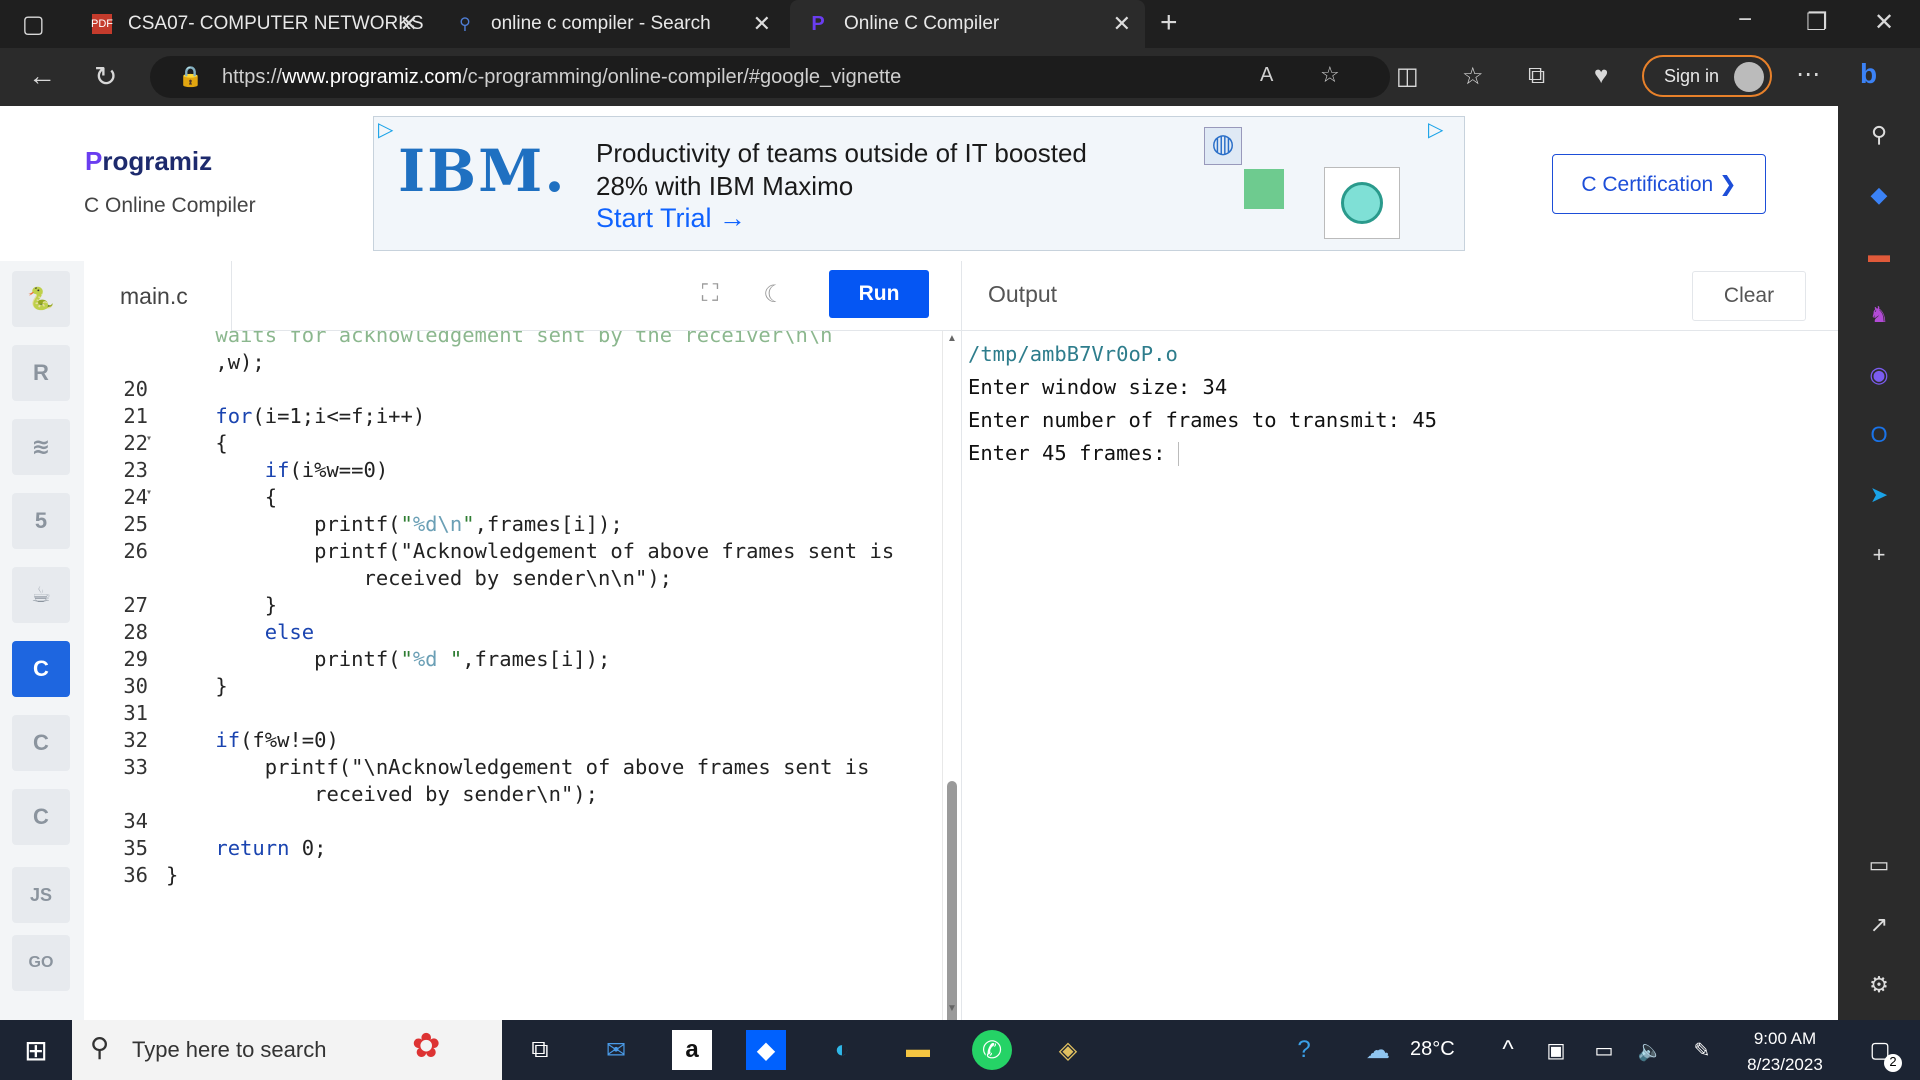 This screenshot has height=1080, width=1920. I want to click on settings-icon: ⚙, so click(1879, 985).